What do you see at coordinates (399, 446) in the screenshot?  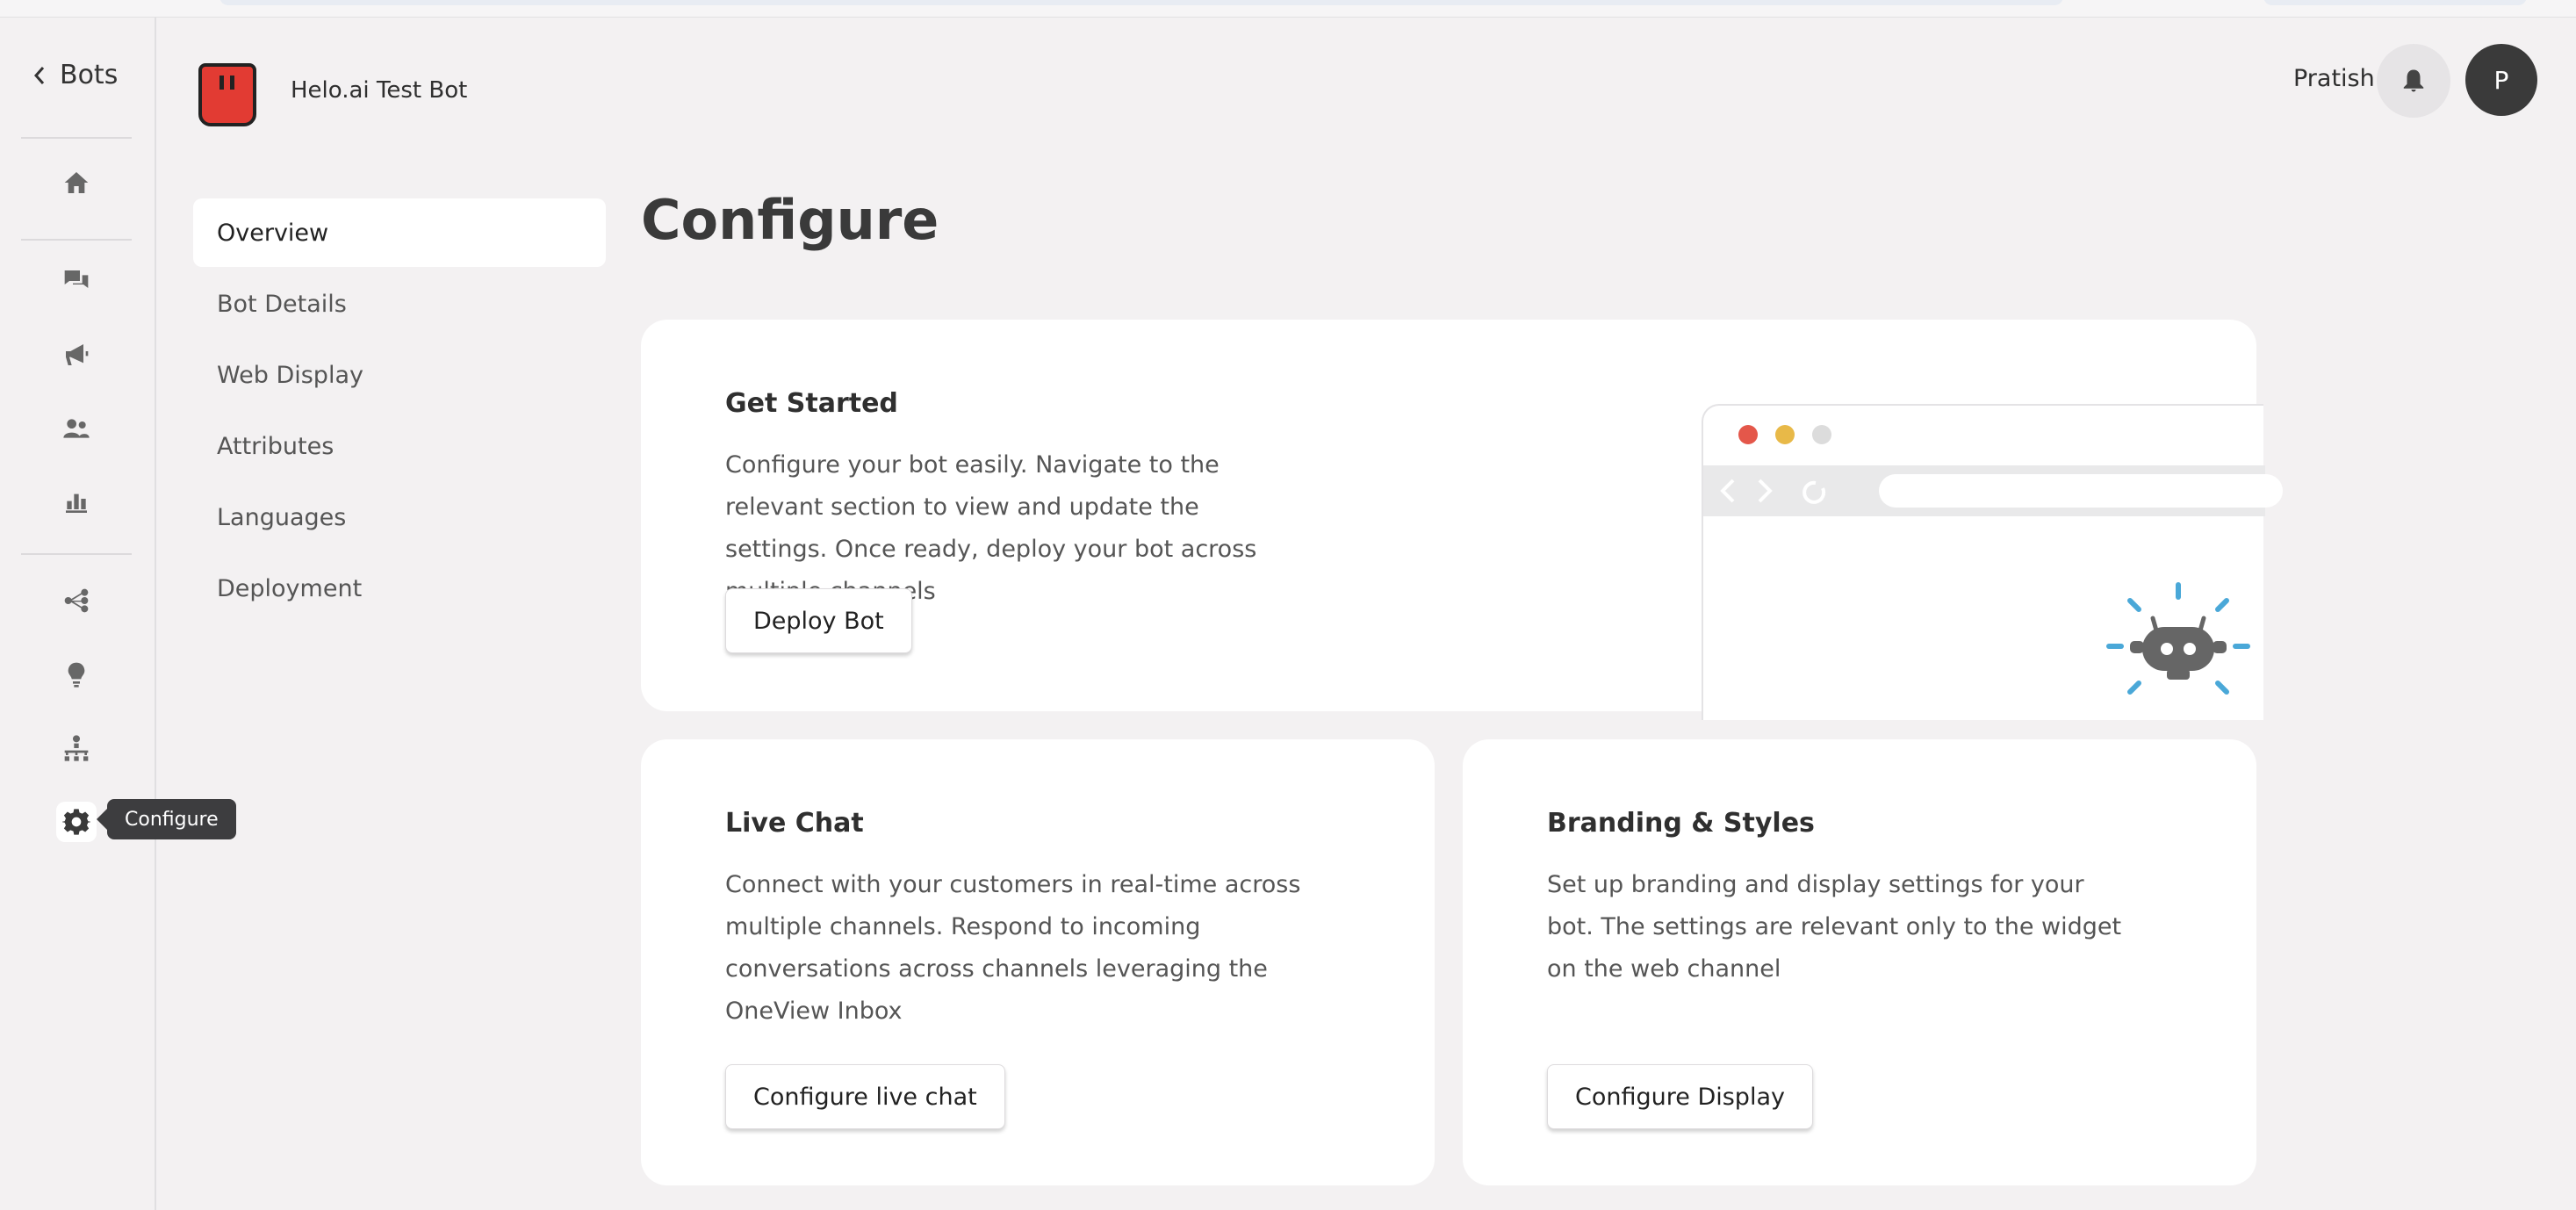 I see `subnav-item-attributes: Attributes` at bounding box center [399, 446].